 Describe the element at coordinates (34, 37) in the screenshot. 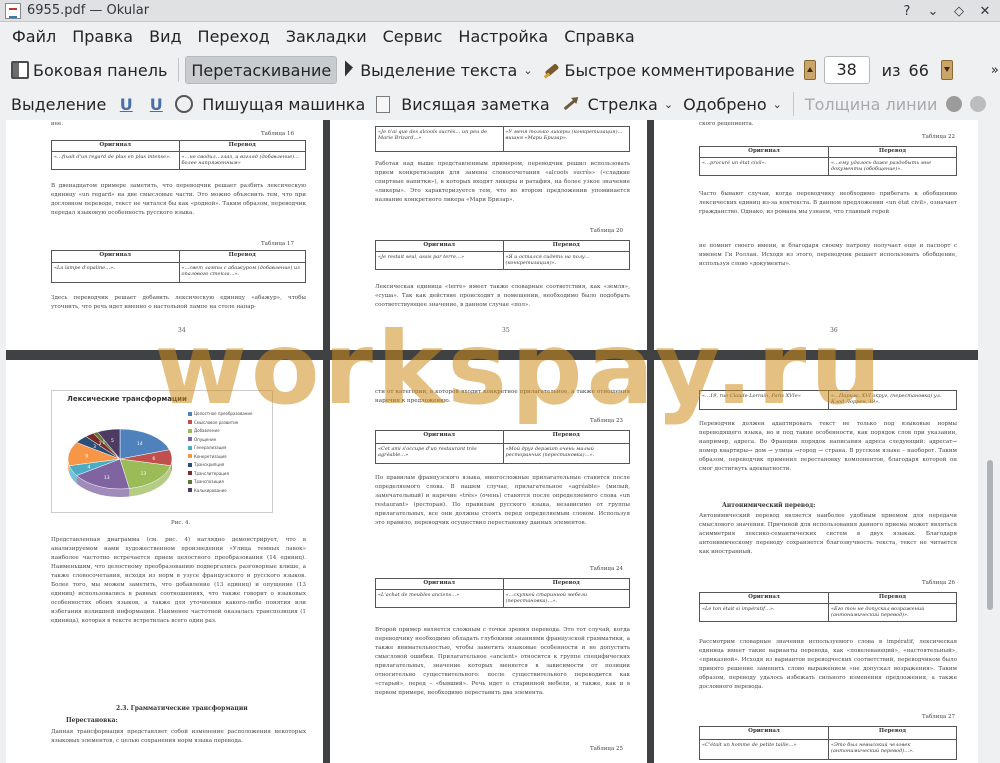

I see `menu-file: Файл` at that location.